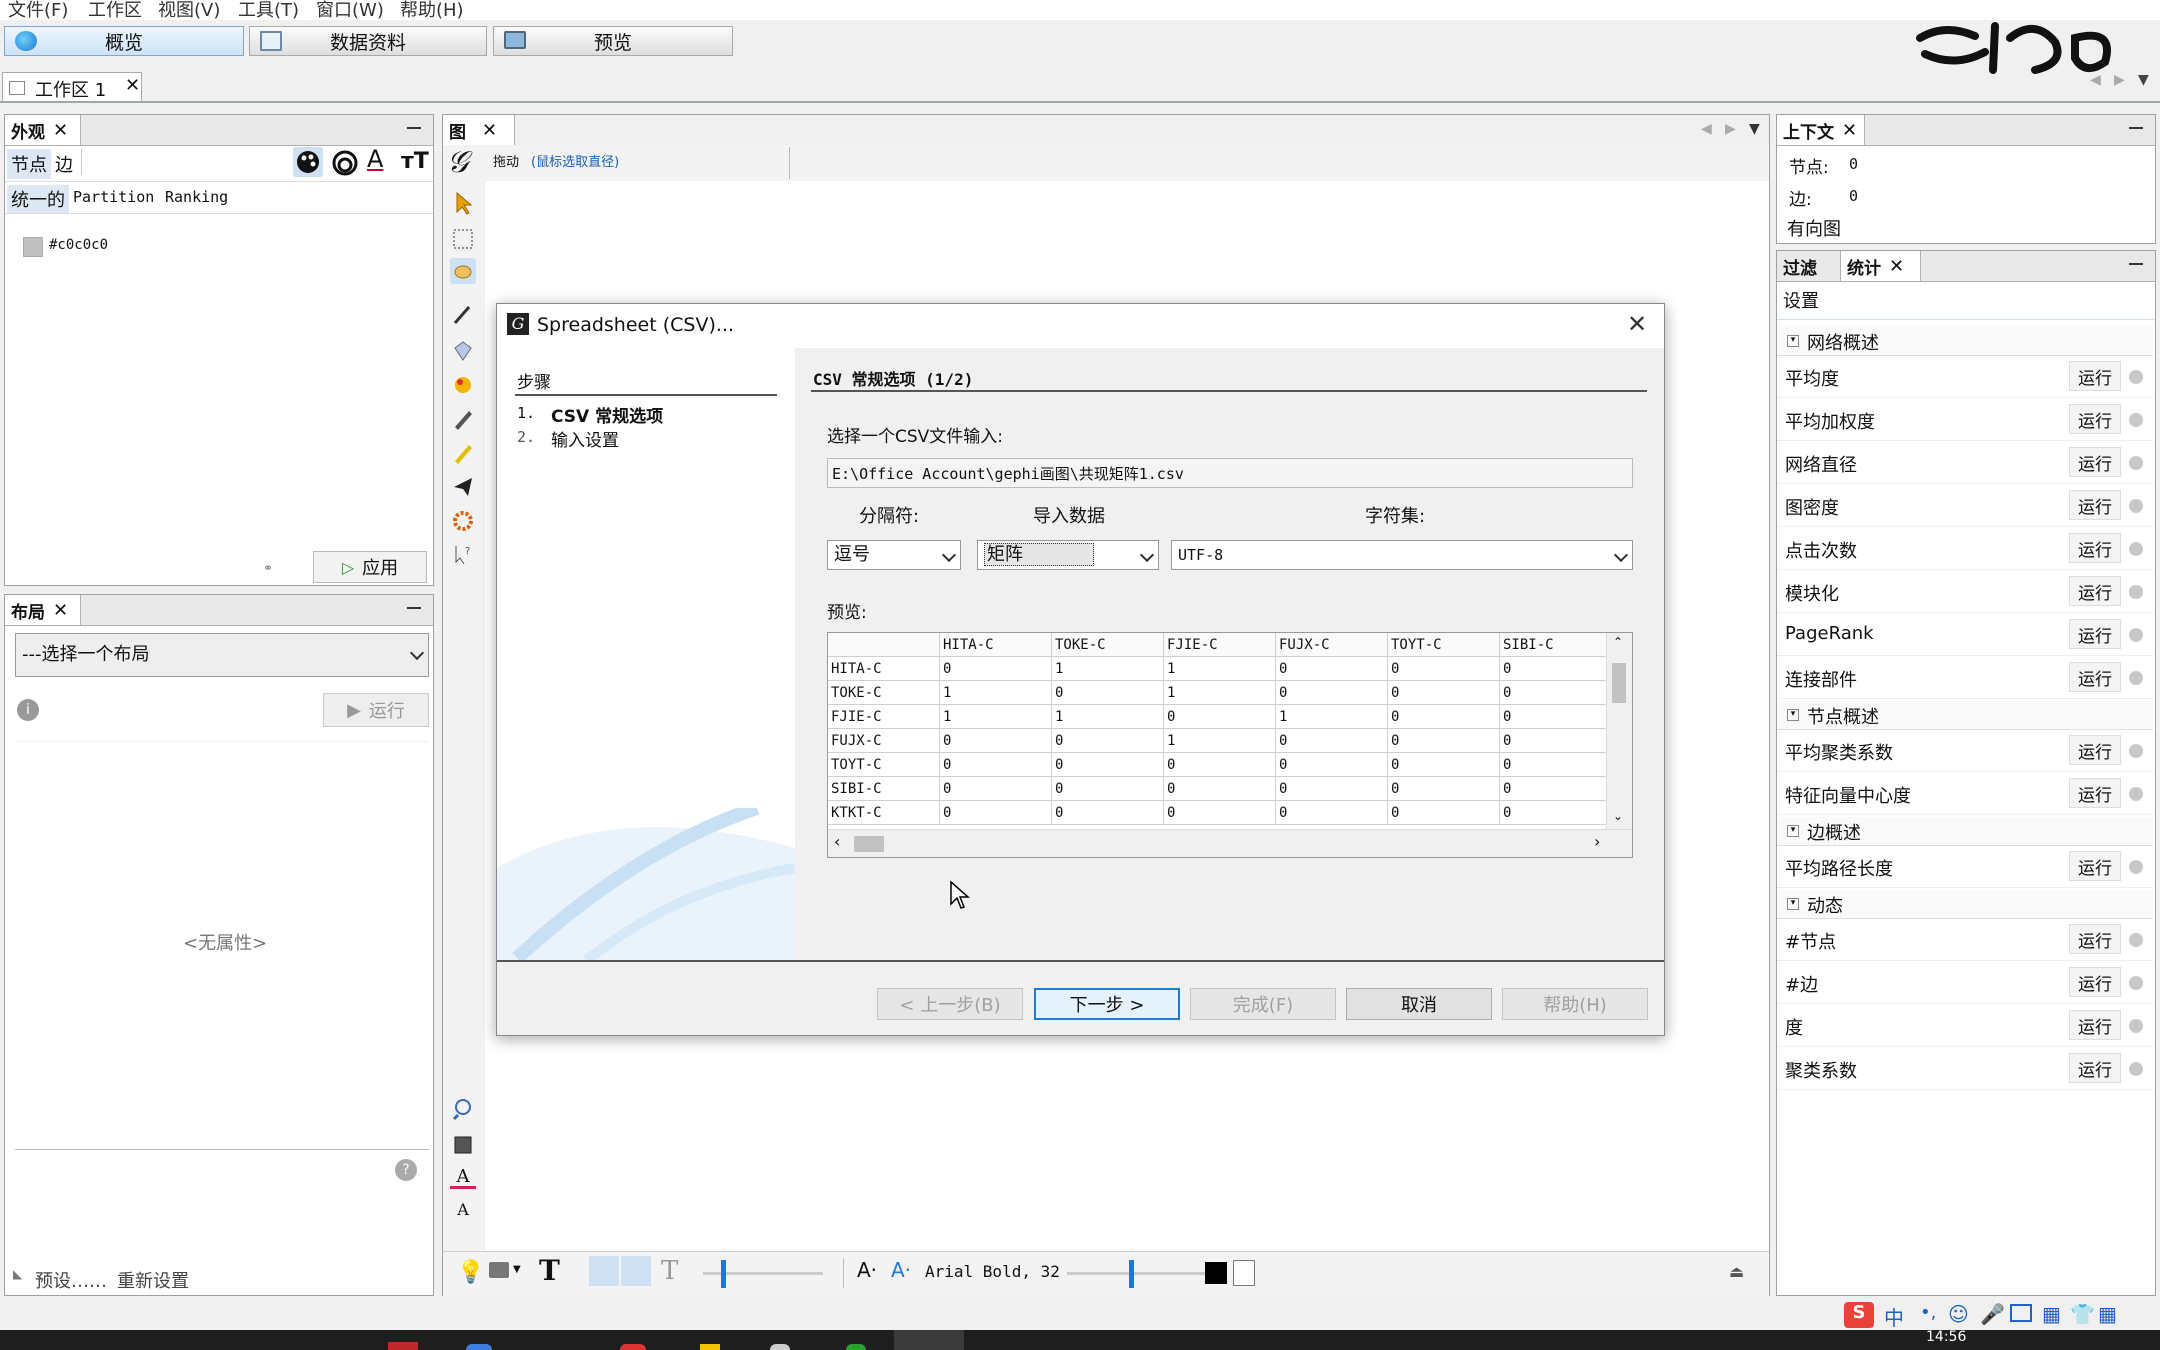 The height and width of the screenshot is (1350, 2160). What do you see at coordinates (604, 1271) in the screenshot?
I see `edge-line-icon` at bounding box center [604, 1271].